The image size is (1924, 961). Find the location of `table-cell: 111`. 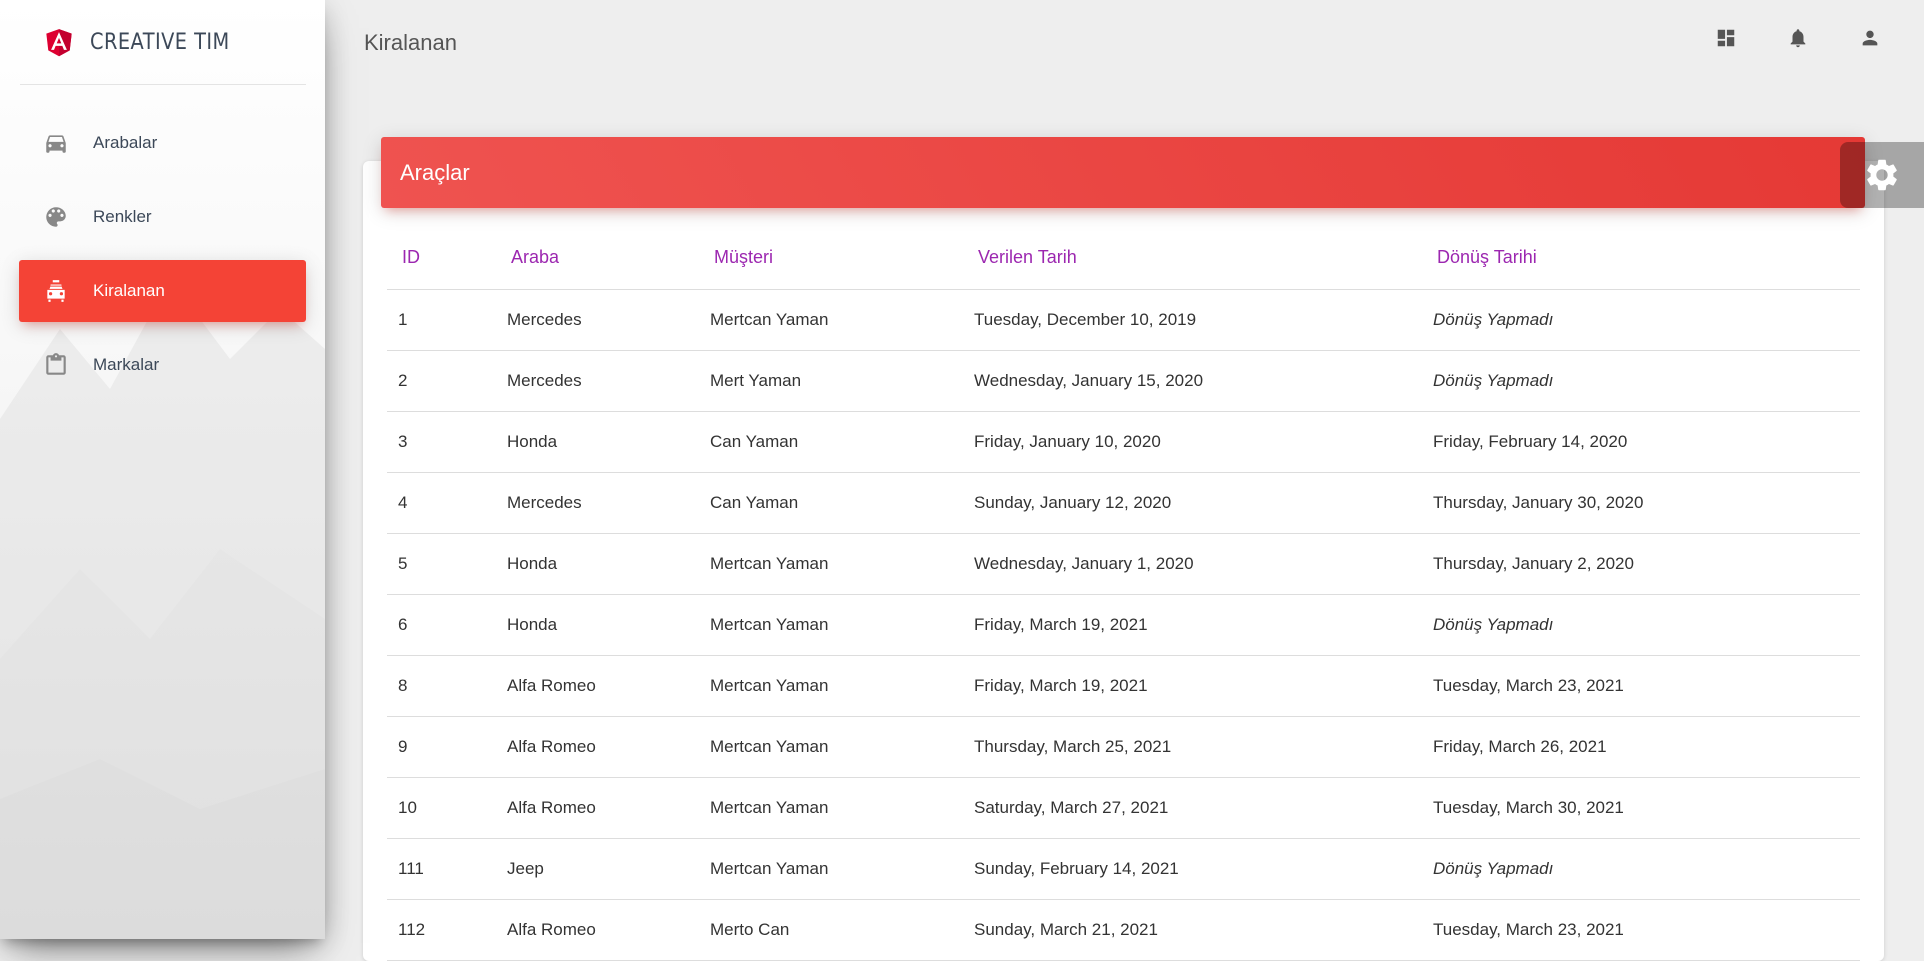

table-cell: 111 is located at coordinates (441, 869).